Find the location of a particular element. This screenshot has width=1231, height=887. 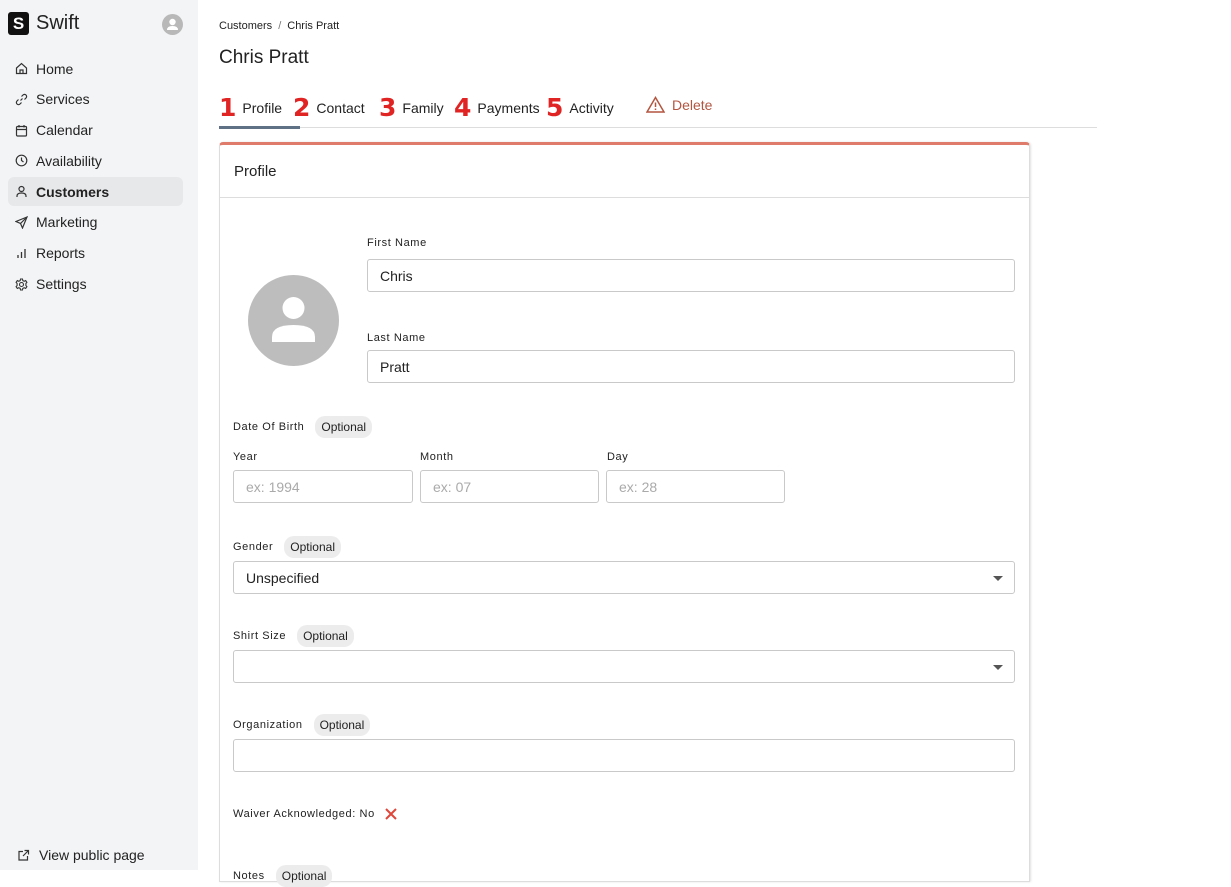

bar-chart-icon is located at coordinates (21, 253).